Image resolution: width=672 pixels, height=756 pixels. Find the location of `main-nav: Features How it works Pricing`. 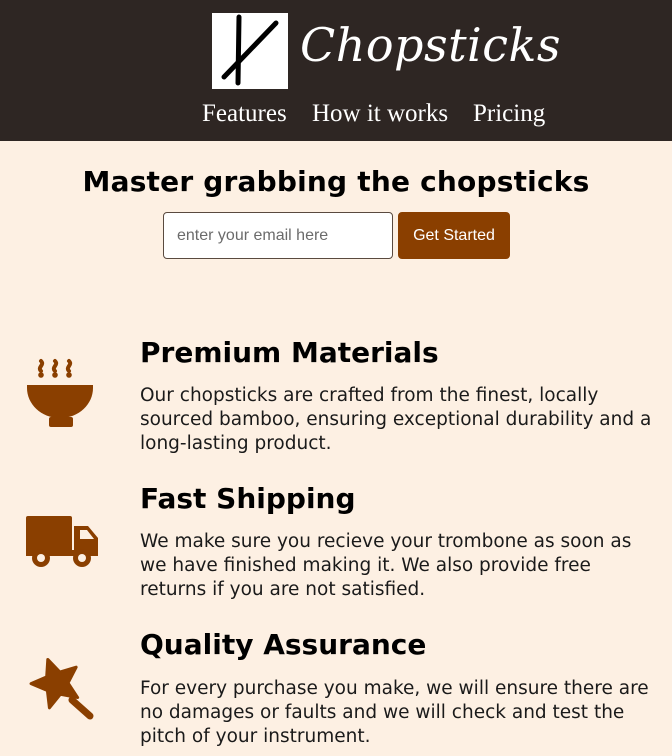

main-nav: Features How it works Pricing is located at coordinates (382, 115).